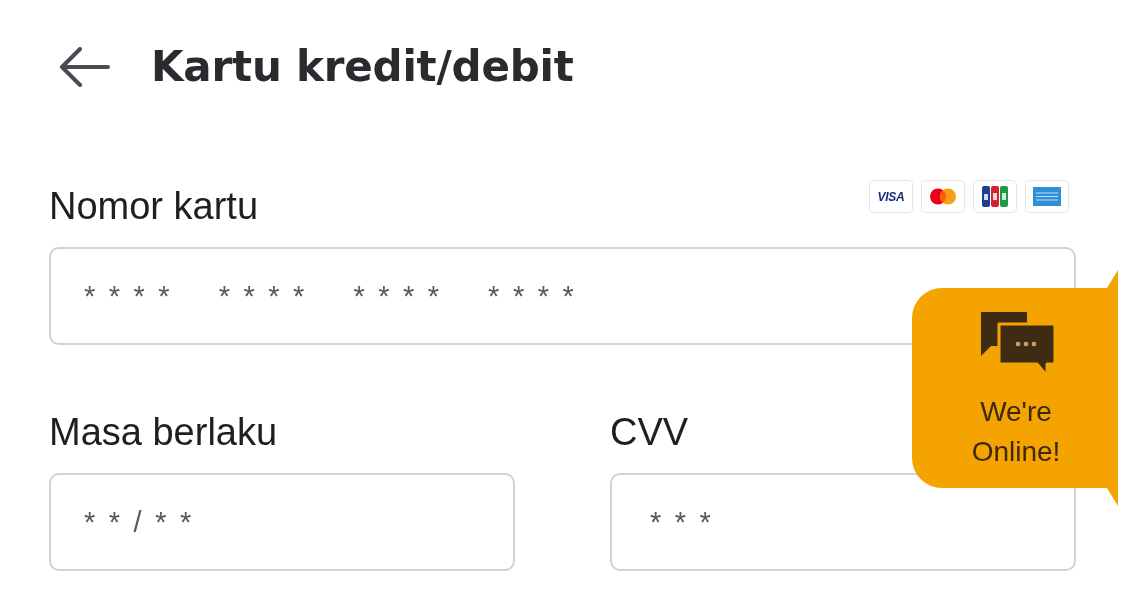  What do you see at coordinates (362, 67) in the screenshot?
I see `page-title: Kartu kredit/debit` at bounding box center [362, 67].